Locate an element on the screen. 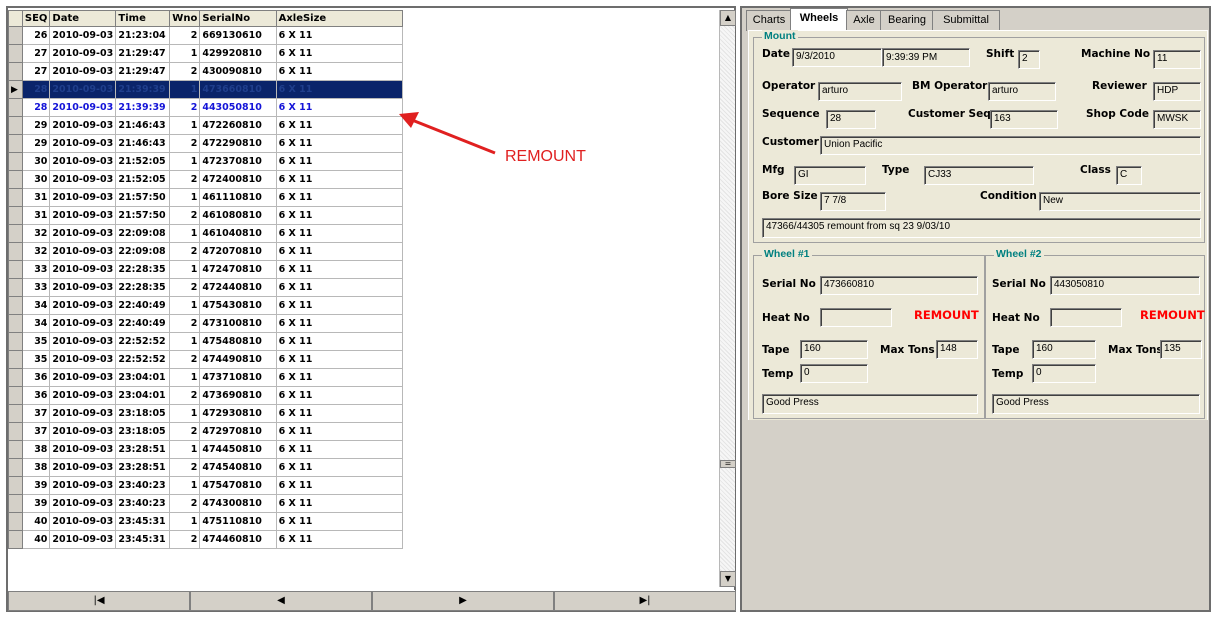 This screenshot has width=1214, height=617. cell-serialno: 473100810 is located at coordinates (238, 323).